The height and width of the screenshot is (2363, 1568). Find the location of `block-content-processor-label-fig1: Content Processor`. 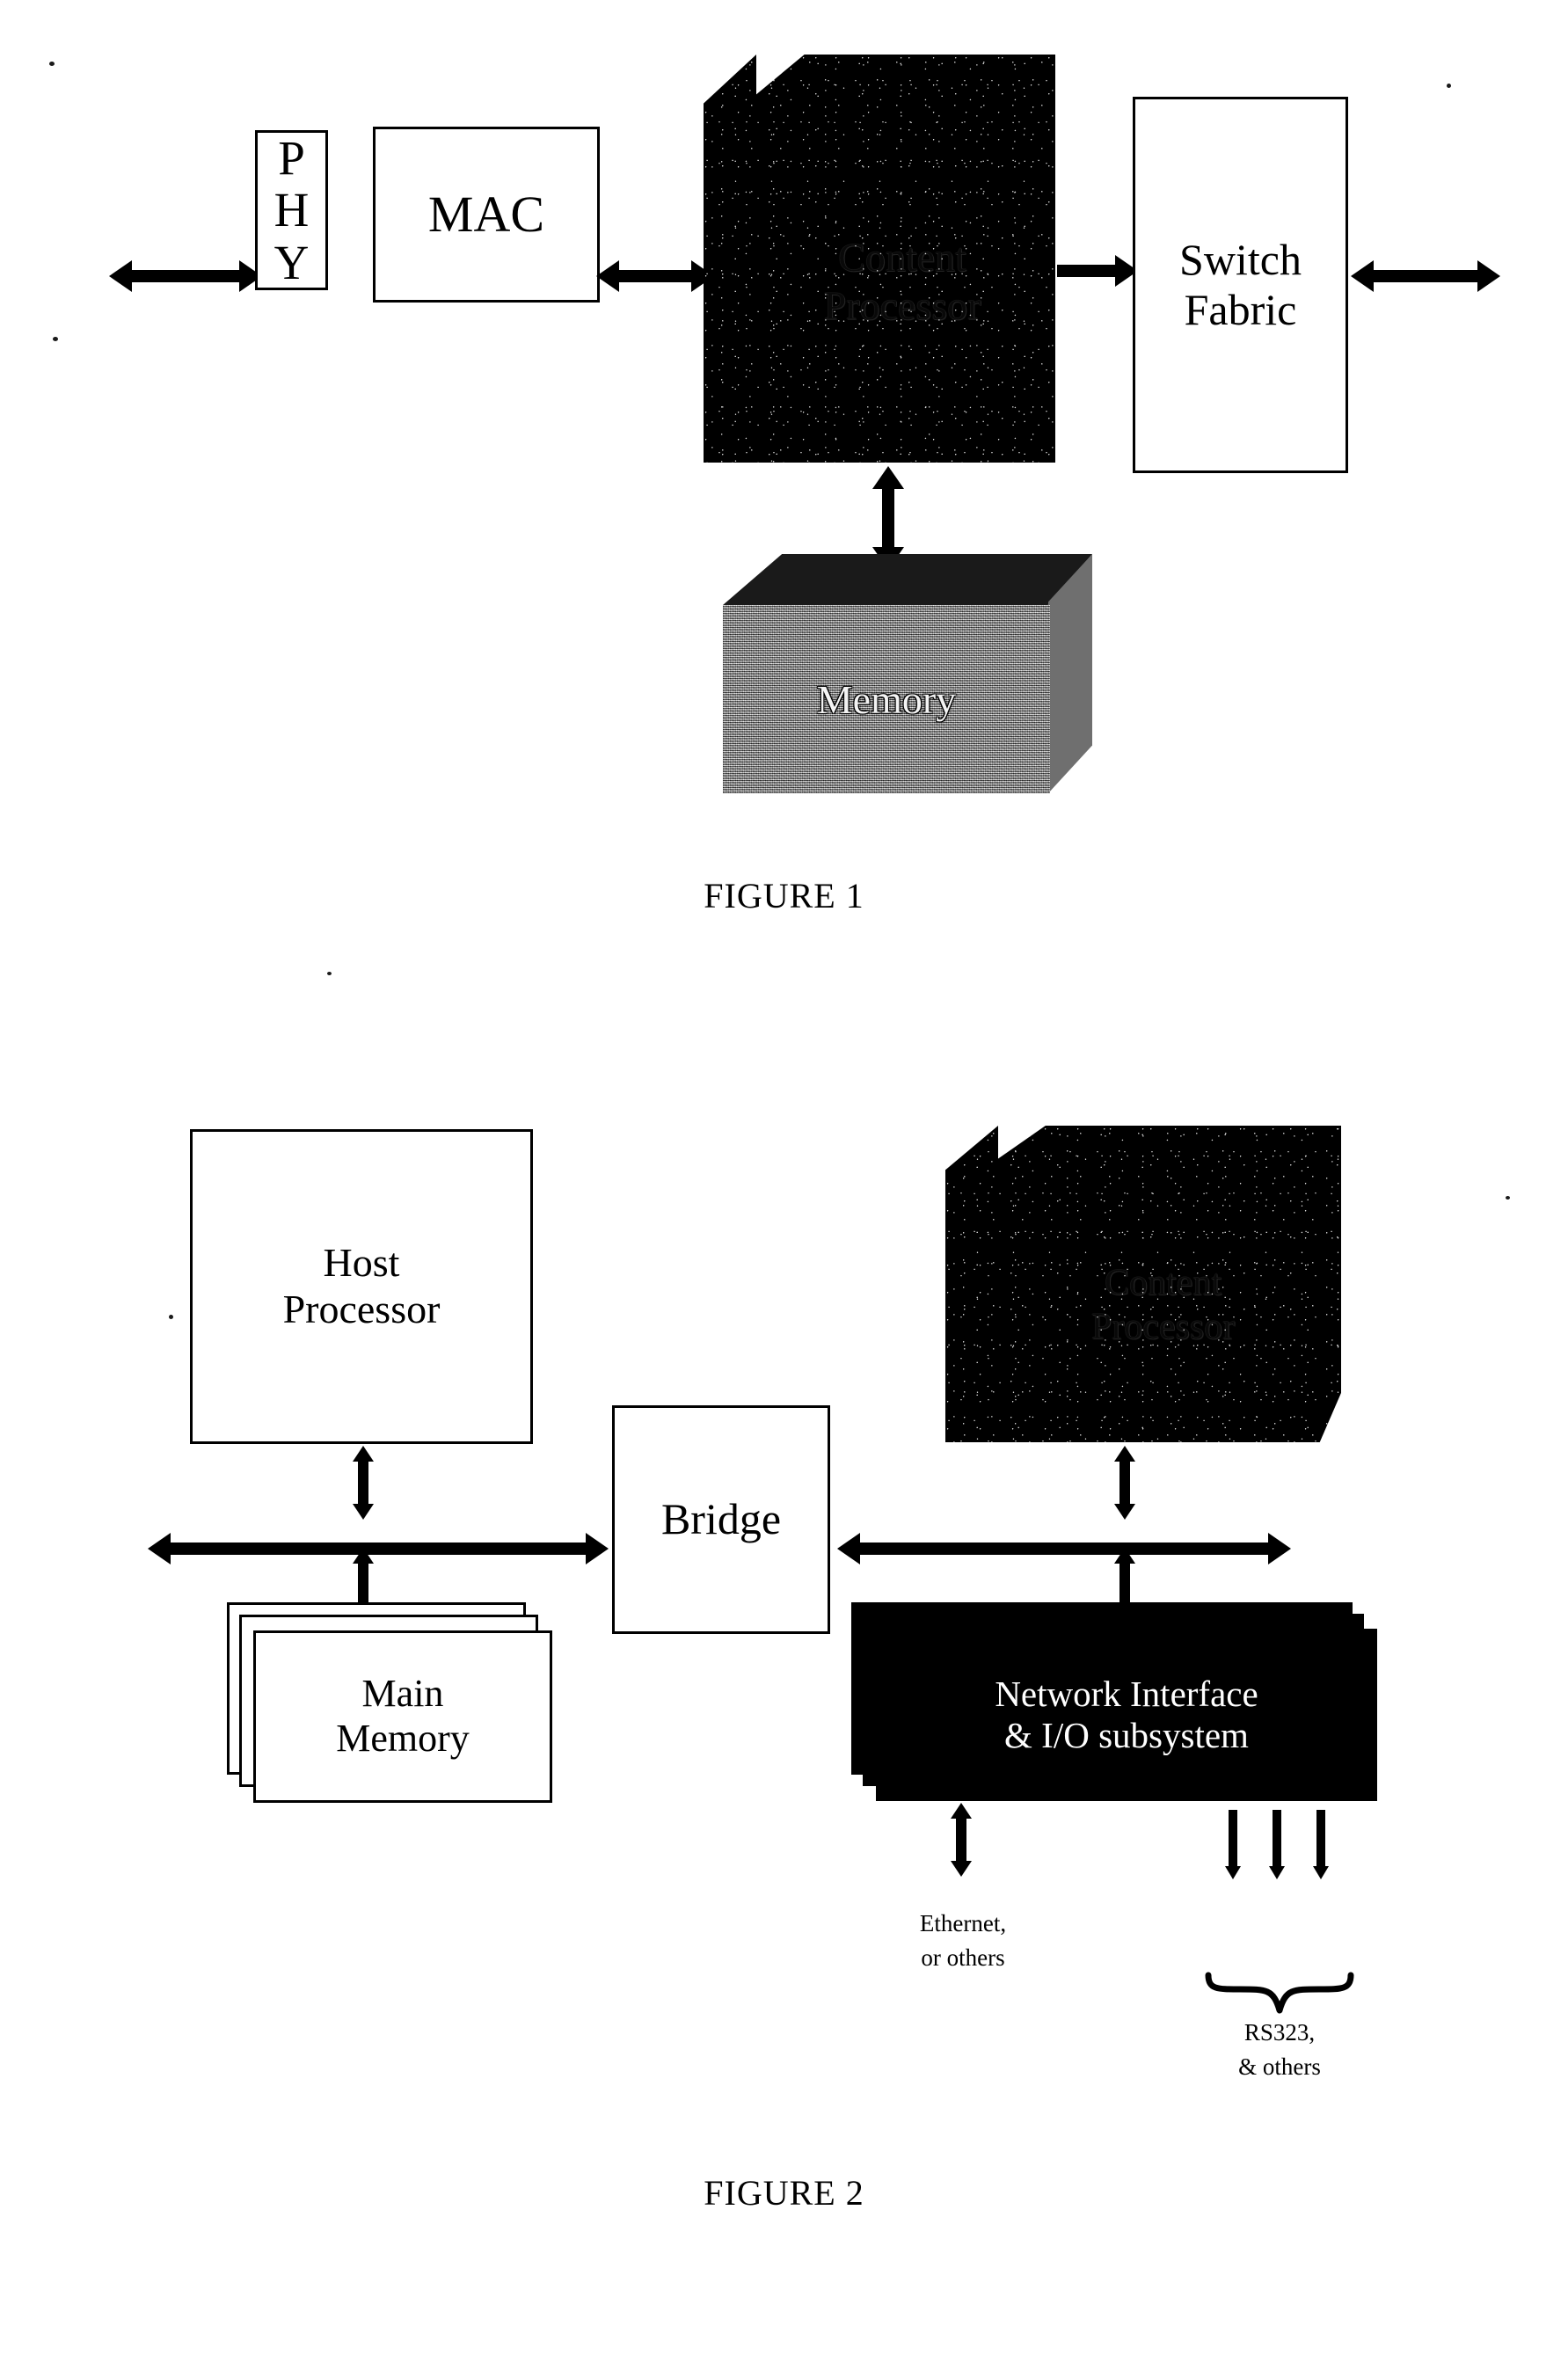

block-content-processor-label-fig1: Content Processor is located at coordinates (902, 281).